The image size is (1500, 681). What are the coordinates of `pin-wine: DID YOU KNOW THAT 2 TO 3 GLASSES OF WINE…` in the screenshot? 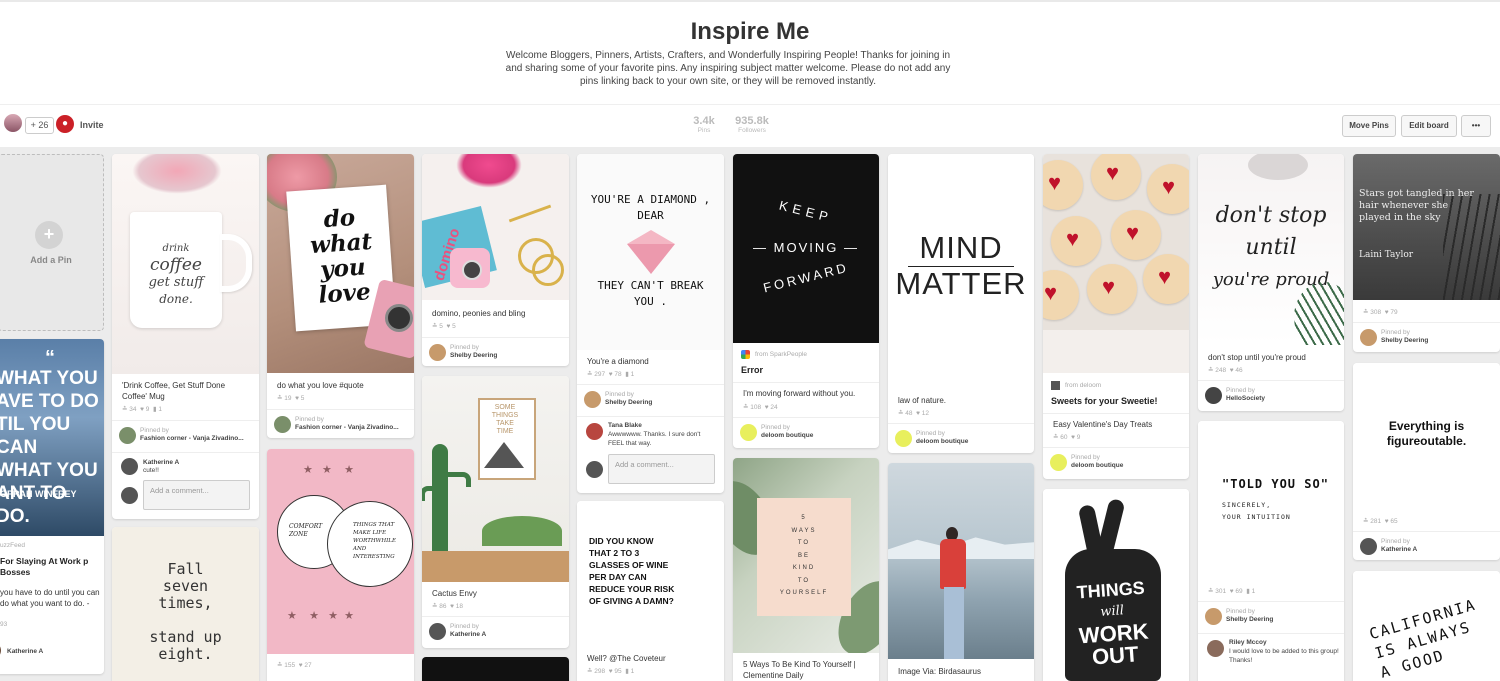 It's located at (650, 591).